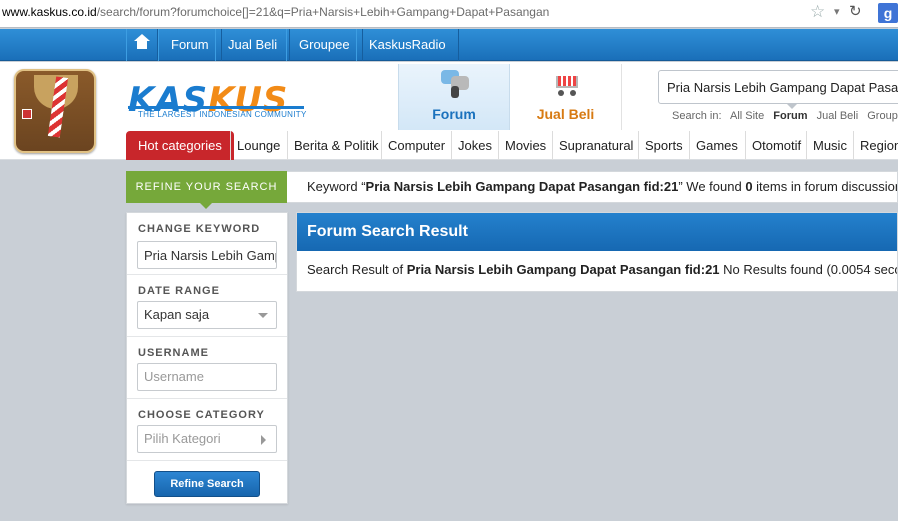  What do you see at coordinates (776, 145) in the screenshot?
I see `category-otomotif: Otomotif` at bounding box center [776, 145].